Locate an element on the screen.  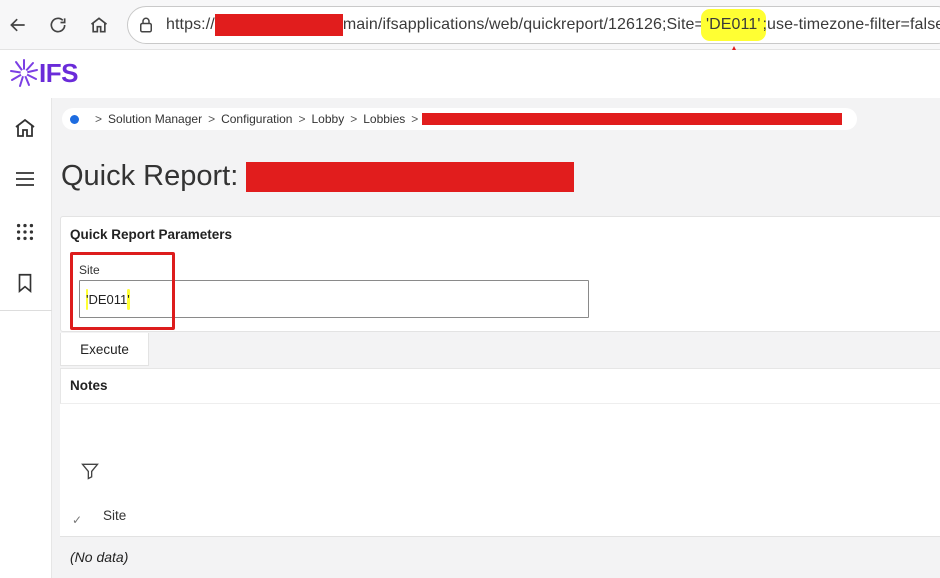
ifs-logo-text: IFS is located at coordinates (58, 73).